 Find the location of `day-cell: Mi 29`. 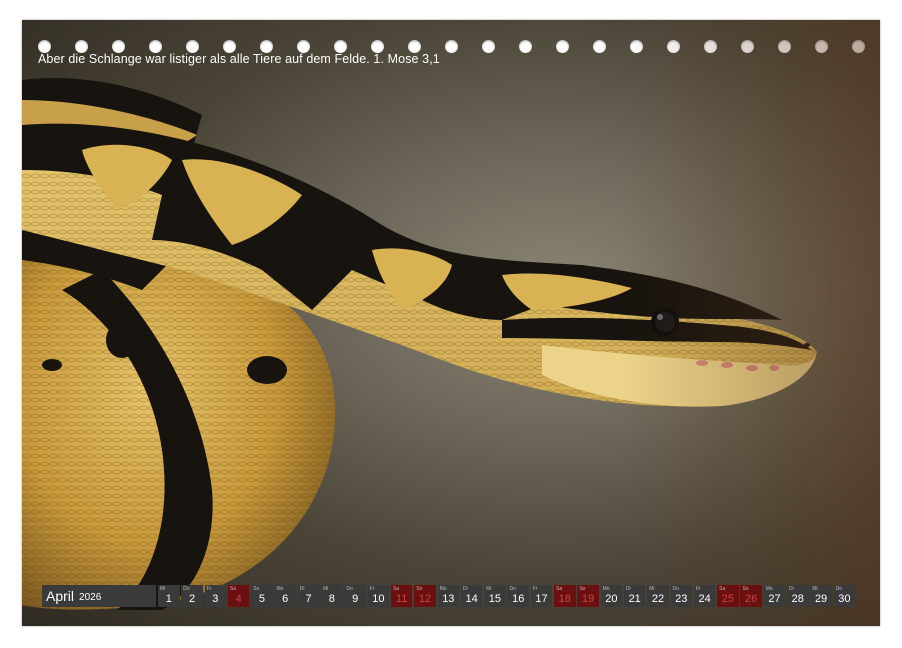

day-cell: Mi 29 is located at coordinates (821, 596).